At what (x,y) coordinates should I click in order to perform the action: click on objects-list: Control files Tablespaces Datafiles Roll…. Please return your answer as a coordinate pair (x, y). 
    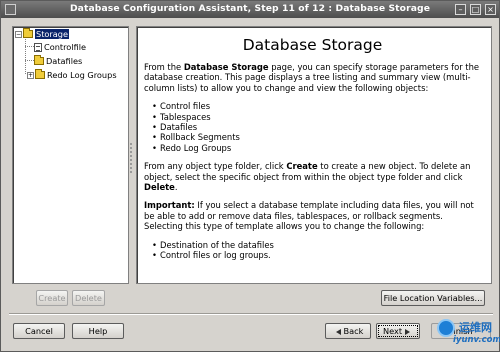
    Looking at the image, I should click on (316, 127).